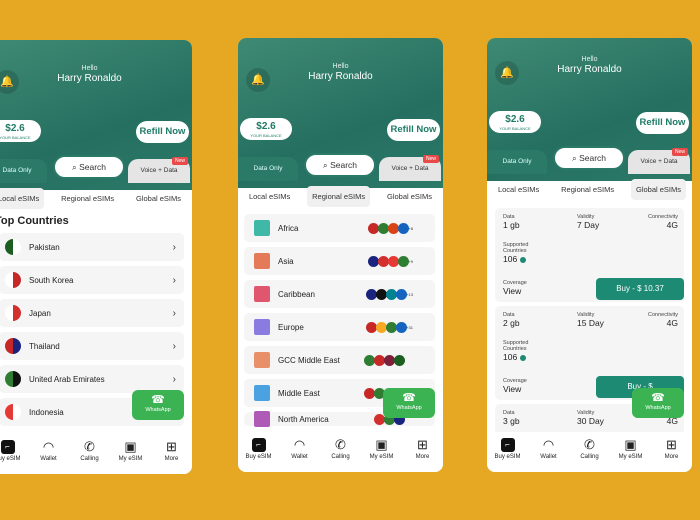  I want to click on validity-value: 7 Day, so click(588, 225).